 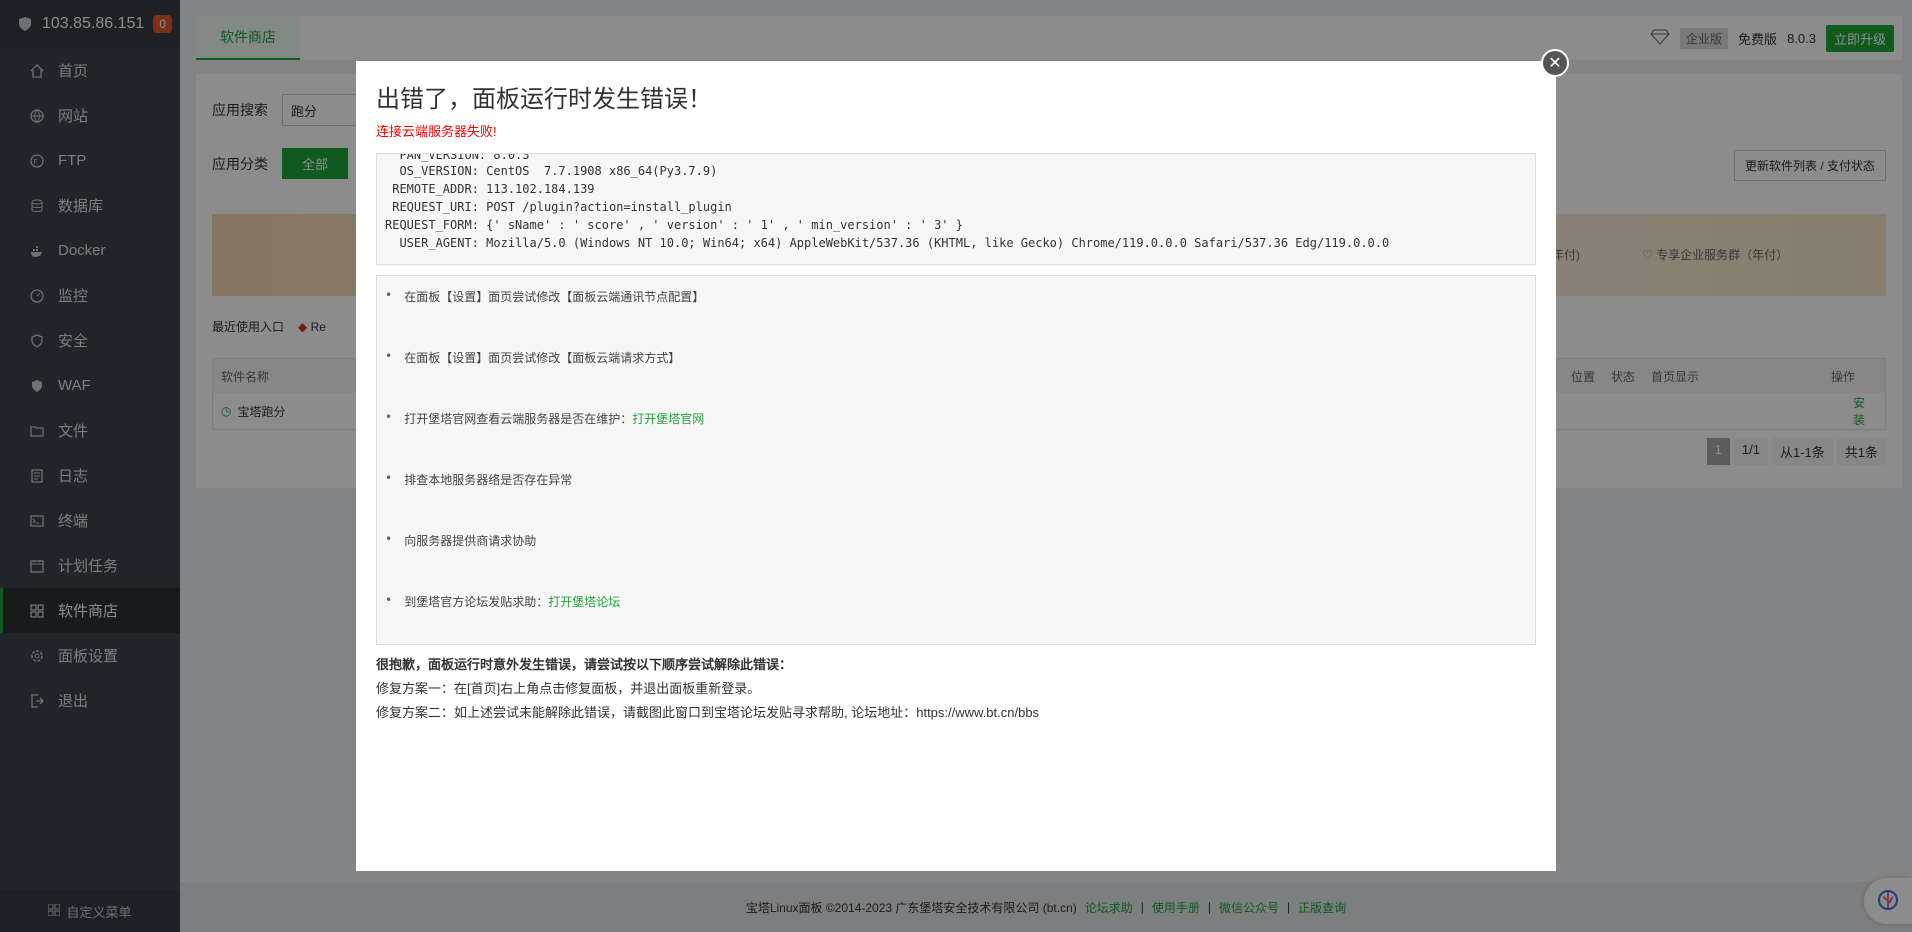 What do you see at coordinates (584, 601) in the screenshot?
I see `open-bt-forum-link: 打开堡塔论坛` at bounding box center [584, 601].